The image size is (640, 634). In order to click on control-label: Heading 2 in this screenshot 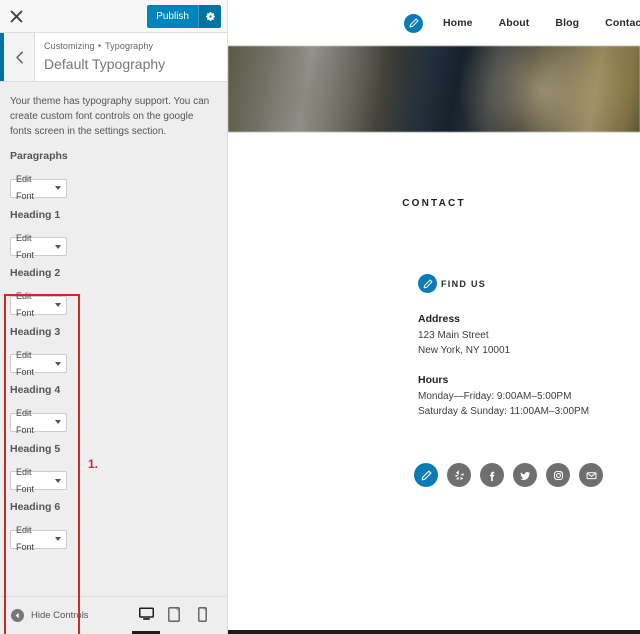, I will do `click(35, 273)`.